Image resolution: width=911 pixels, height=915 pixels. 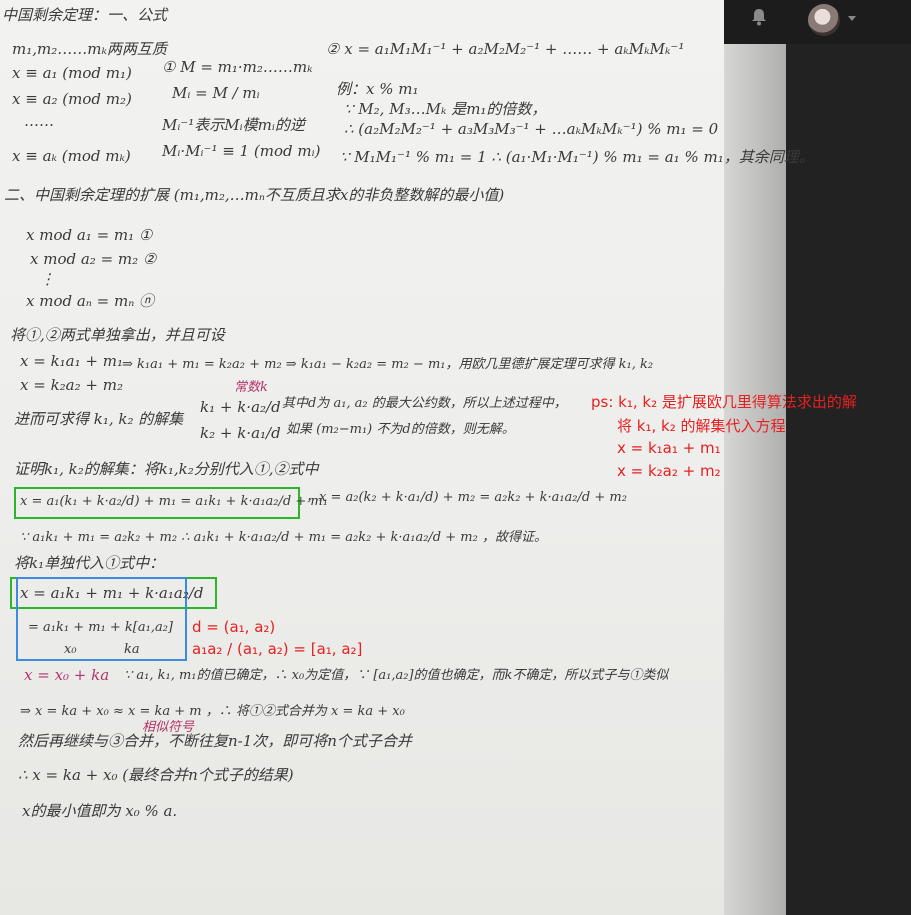 What do you see at coordinates (93, 259) in the screenshot?
I see `note-line: x mod a₂ = m₂ ②` at bounding box center [93, 259].